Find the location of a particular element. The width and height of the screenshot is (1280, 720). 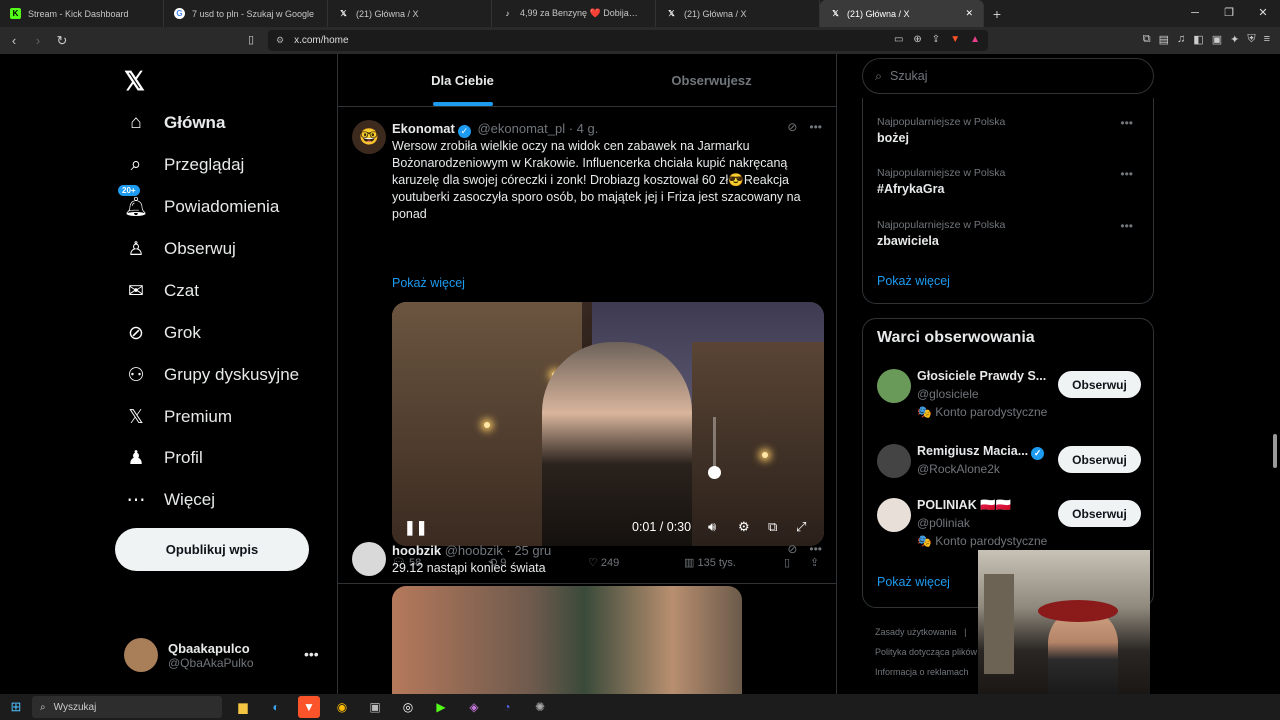

url-field: ⚙ x.com/home ▭ ⊕ ⇪ ▼ ▲ is located at coordinates (628, 40).